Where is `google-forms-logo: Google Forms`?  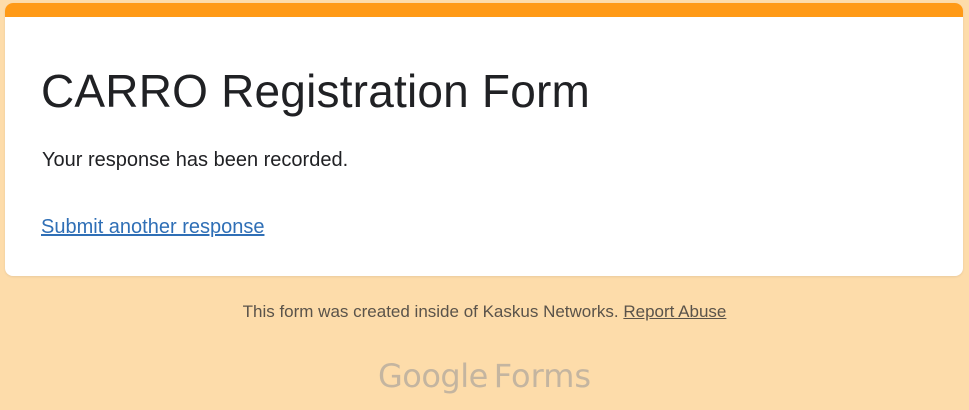
google-forms-logo: Google Forms is located at coordinates (484, 376).